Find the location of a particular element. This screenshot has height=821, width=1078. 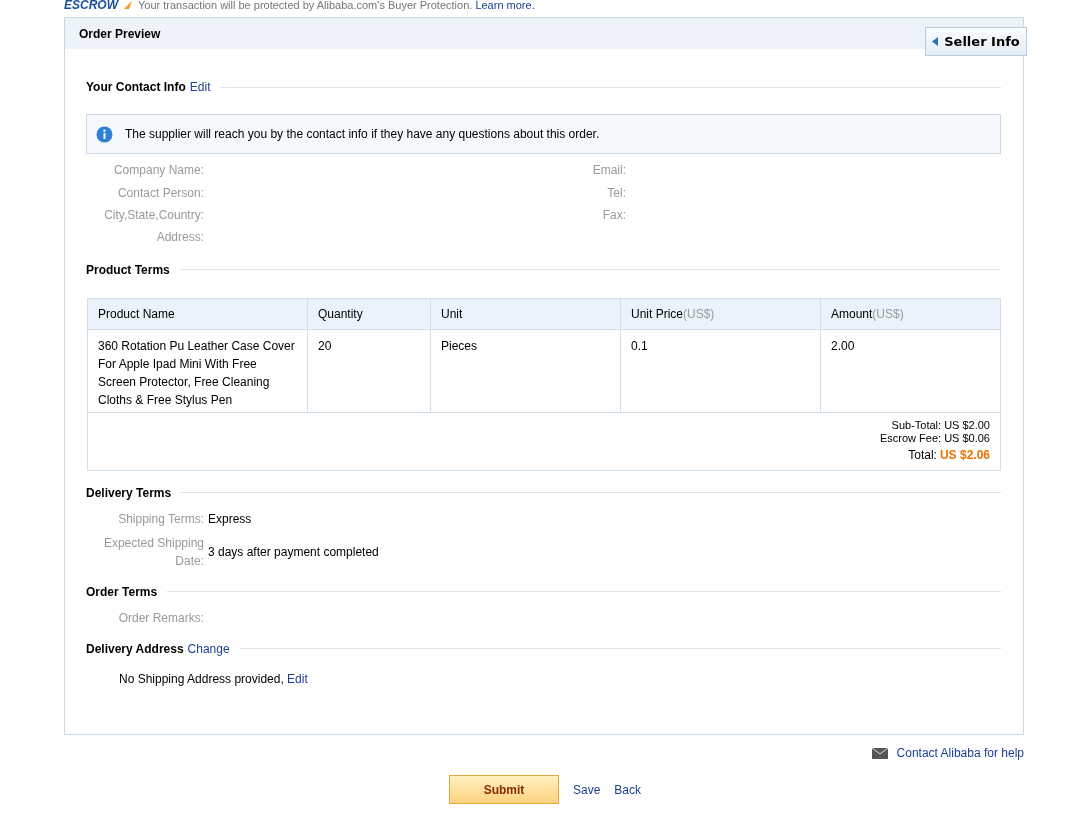

section-title: Your Contact Info is located at coordinates (136, 87).